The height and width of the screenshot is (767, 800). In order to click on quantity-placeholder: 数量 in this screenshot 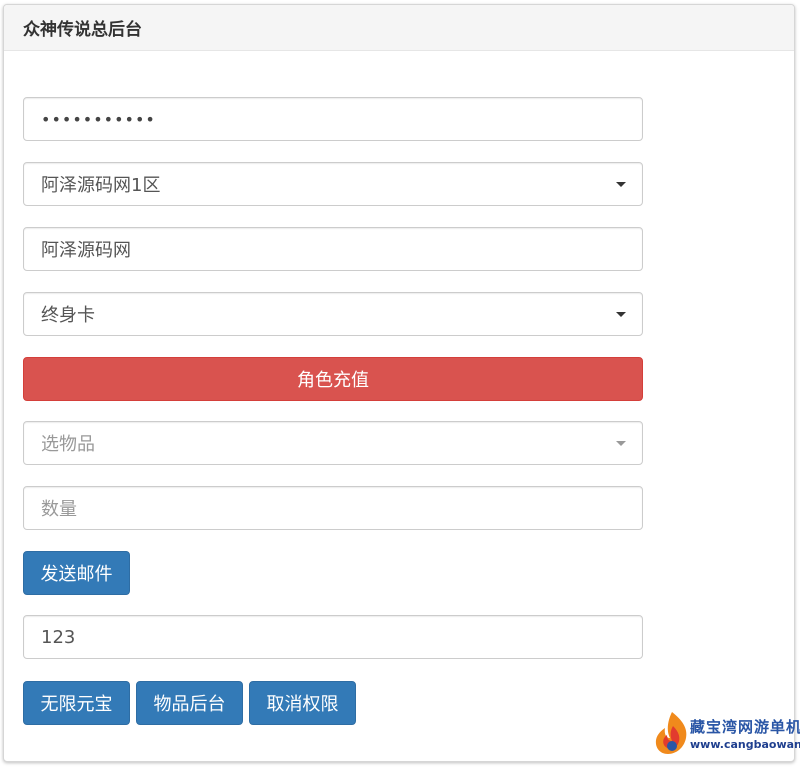, I will do `click(59, 509)`.